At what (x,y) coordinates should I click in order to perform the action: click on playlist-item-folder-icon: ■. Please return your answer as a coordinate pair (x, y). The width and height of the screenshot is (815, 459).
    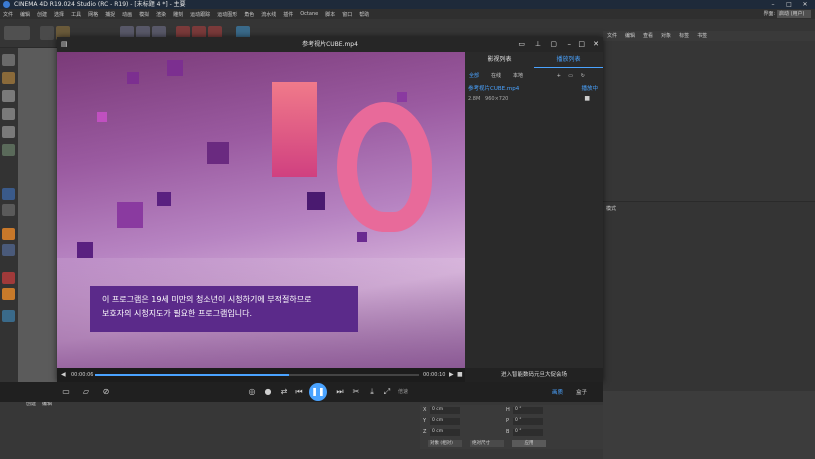
    Looking at the image, I should click on (587, 98).